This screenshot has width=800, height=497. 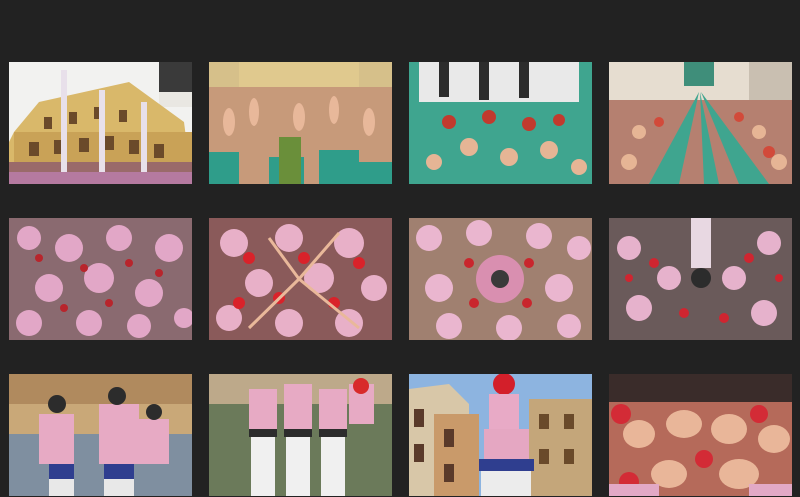 I want to click on pinya-overhead-teal-photo, so click(x=700, y=123).